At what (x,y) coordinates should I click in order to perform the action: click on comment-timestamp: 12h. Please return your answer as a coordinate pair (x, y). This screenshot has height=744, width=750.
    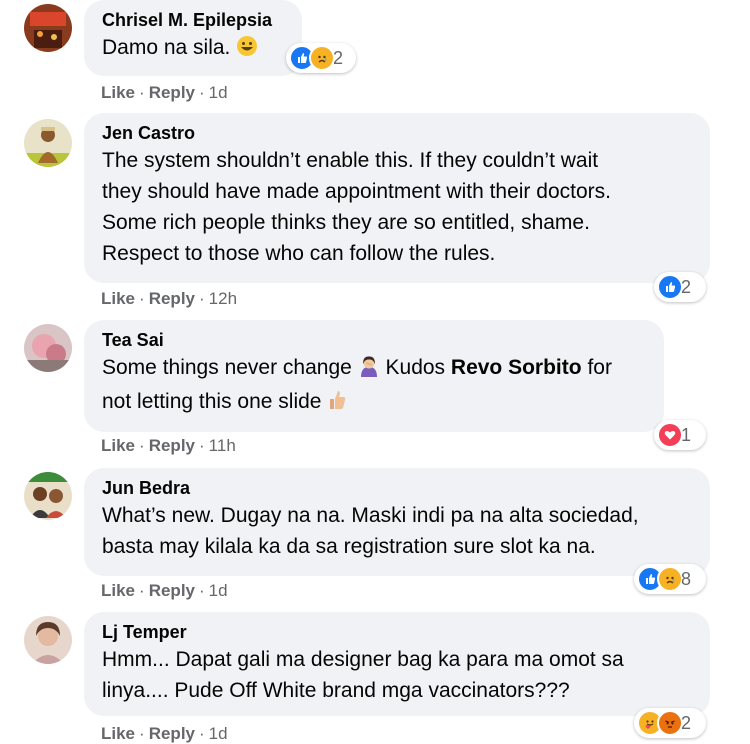
    Looking at the image, I should click on (223, 299).